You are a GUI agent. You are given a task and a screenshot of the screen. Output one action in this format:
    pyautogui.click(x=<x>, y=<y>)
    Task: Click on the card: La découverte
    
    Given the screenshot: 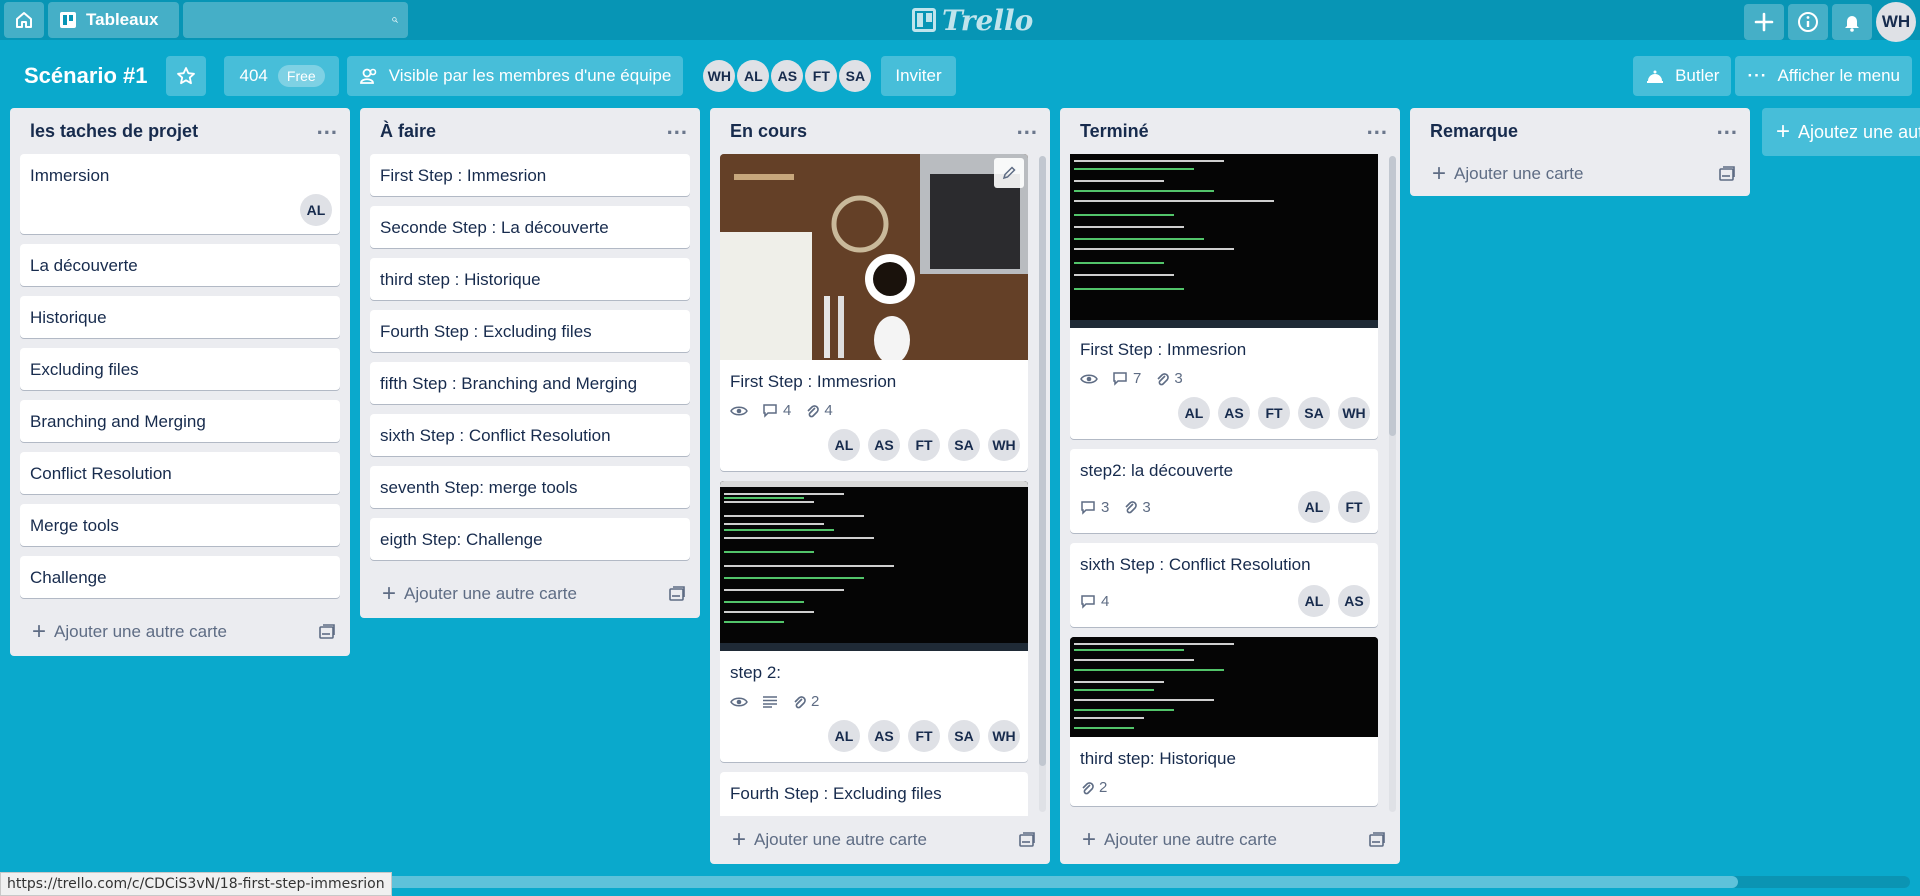 What is the action you would take?
    pyautogui.click(x=180, y=265)
    